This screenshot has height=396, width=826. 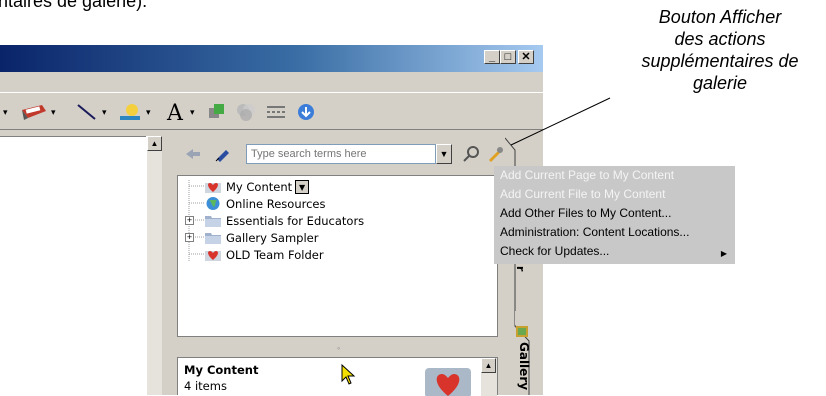 I want to click on expand-essentials-button: +, so click(x=189, y=220).